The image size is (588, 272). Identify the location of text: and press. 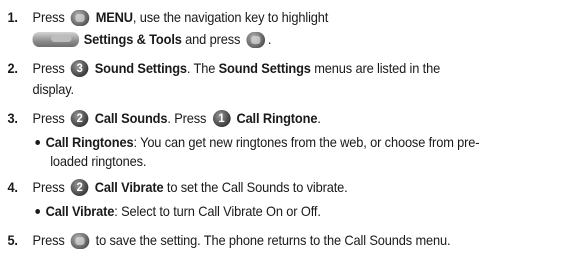
(212, 39).